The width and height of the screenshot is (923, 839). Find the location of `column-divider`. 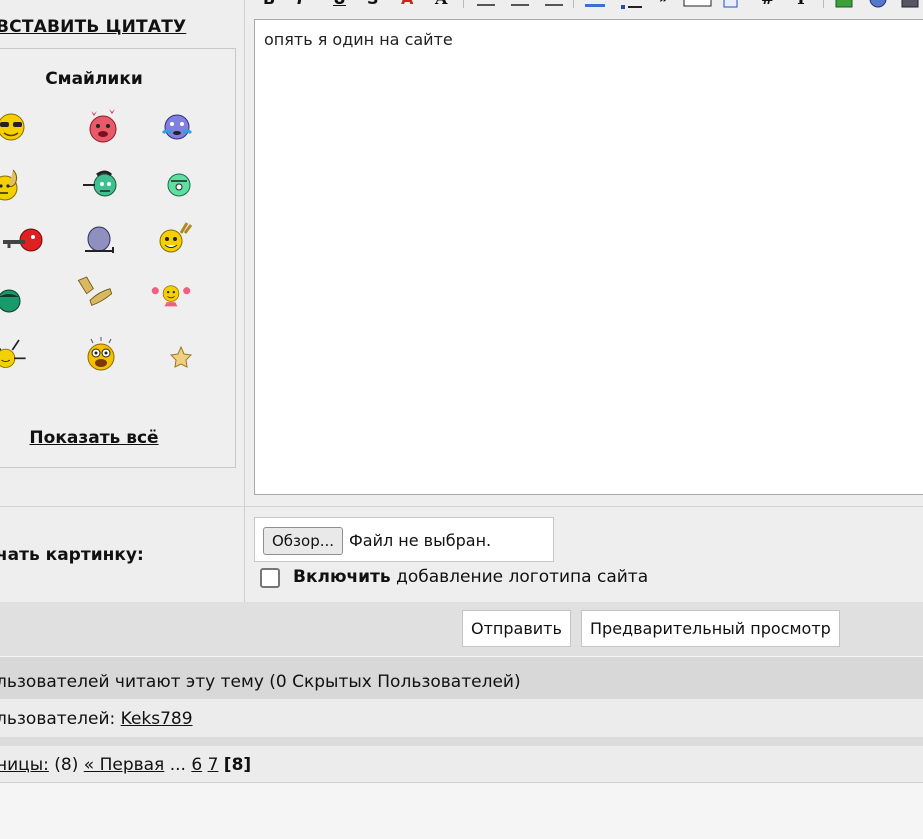

column-divider is located at coordinates (244, 301).